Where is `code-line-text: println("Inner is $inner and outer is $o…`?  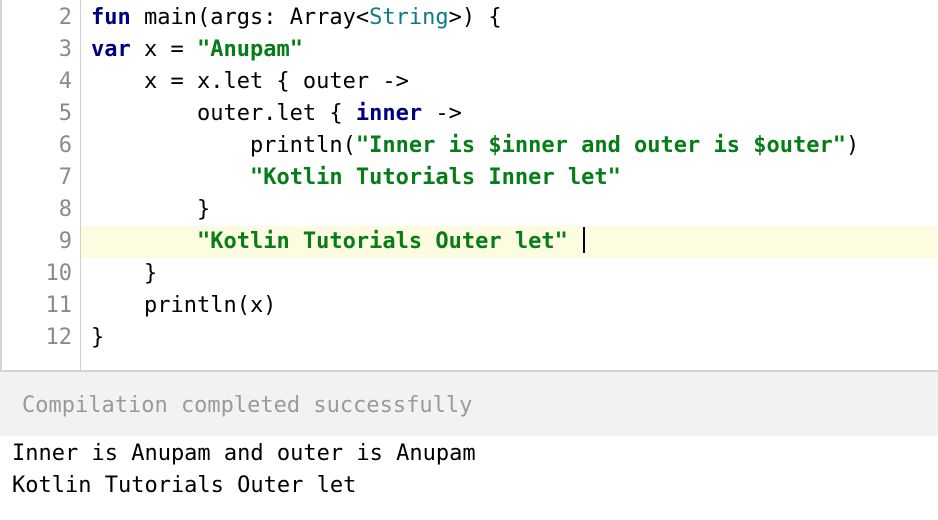 code-line-text: println("Inner is $inner and outer is $o… is located at coordinates (475, 146).